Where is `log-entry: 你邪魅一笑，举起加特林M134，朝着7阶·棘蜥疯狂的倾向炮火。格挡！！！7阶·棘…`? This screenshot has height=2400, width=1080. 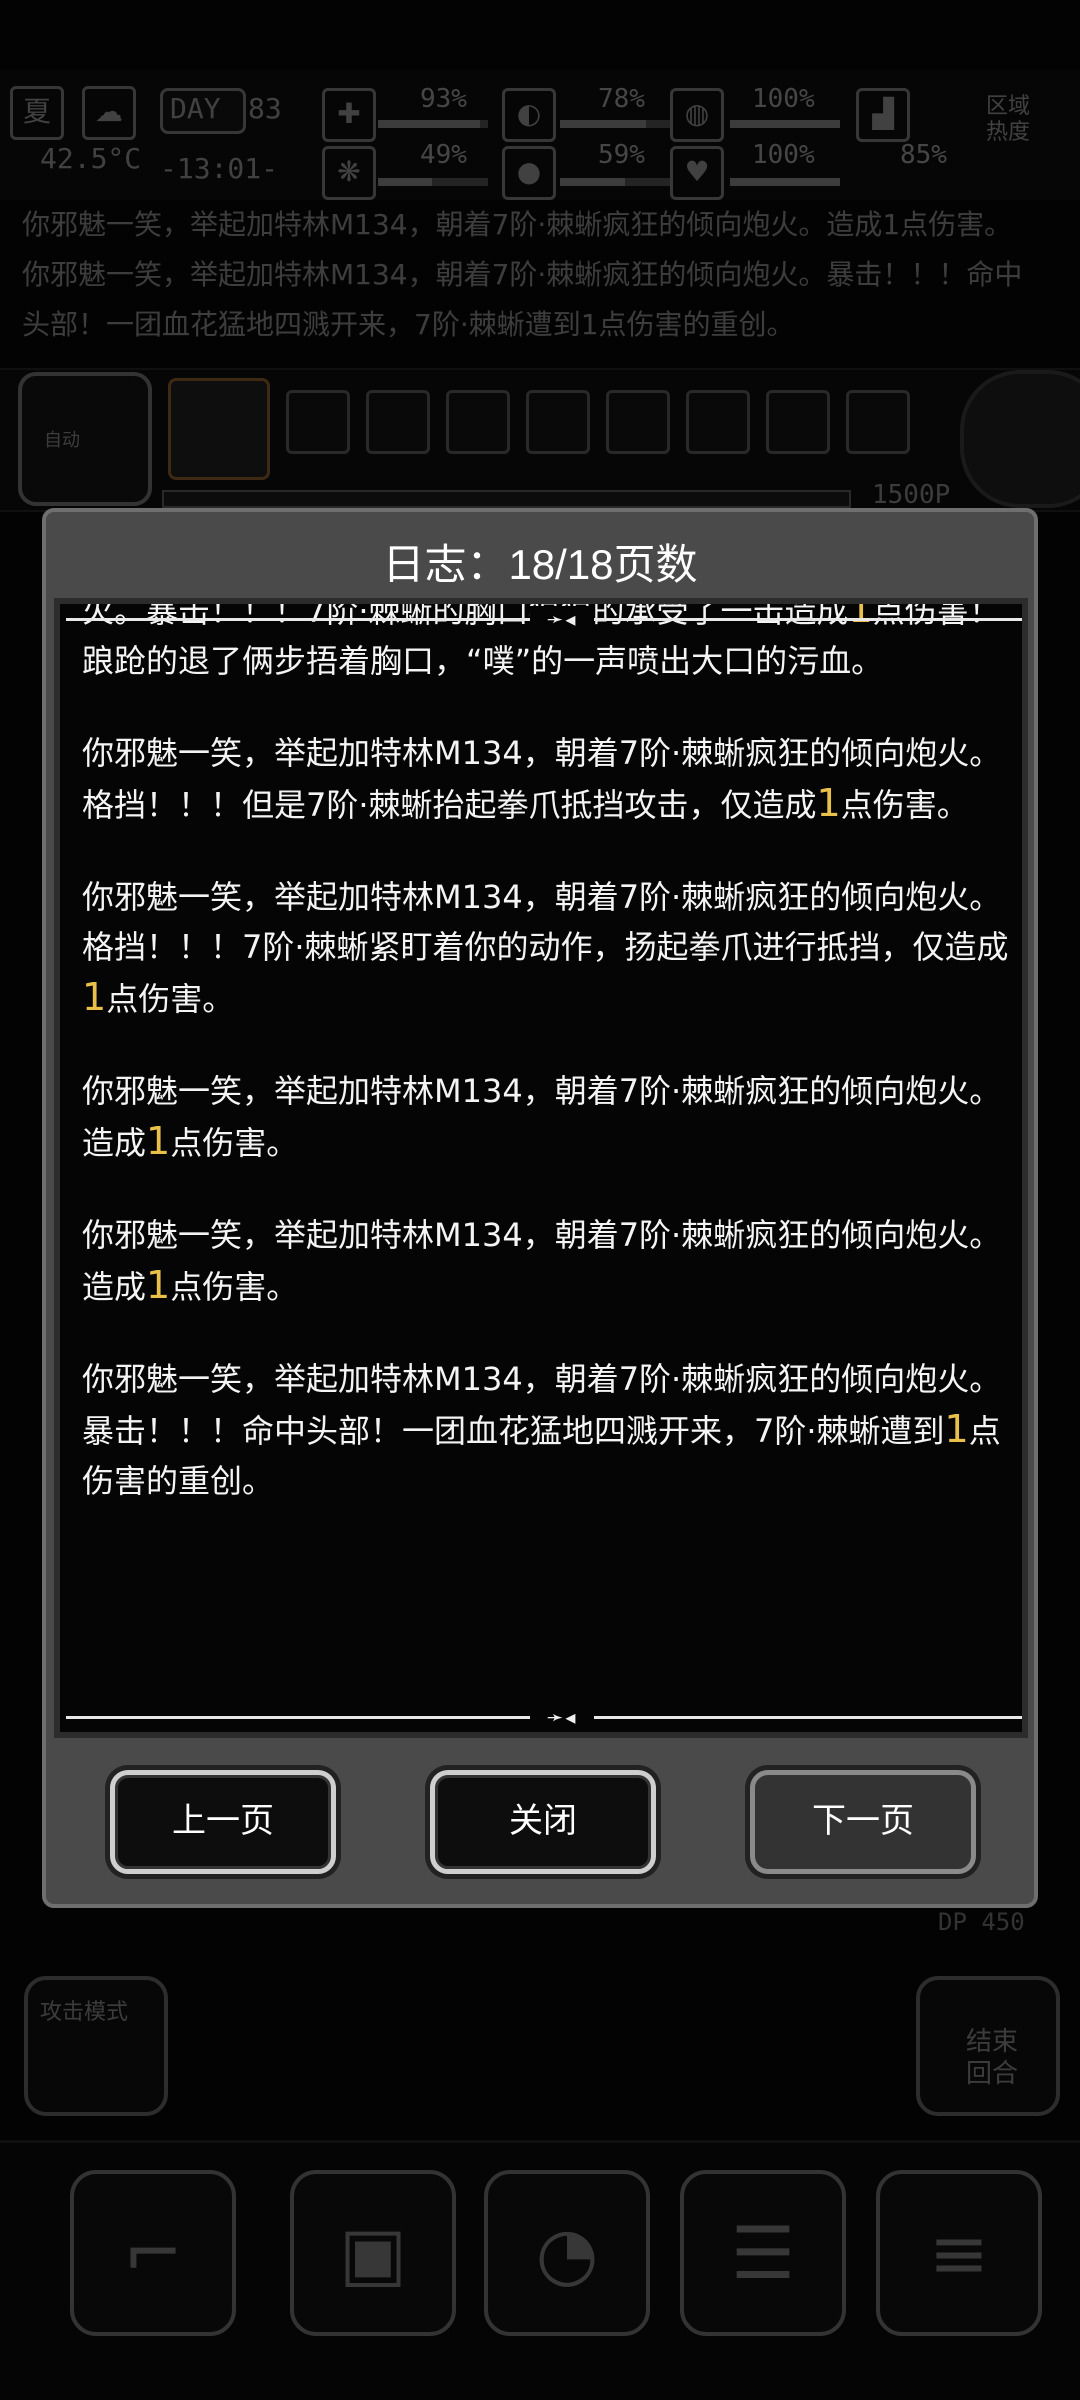
log-entry: 你邪魅一笑，举起加特林M134，朝着7阶·棘蜥疯狂的倾向炮火。格挡！！！7阶·棘… is located at coordinates (547, 948).